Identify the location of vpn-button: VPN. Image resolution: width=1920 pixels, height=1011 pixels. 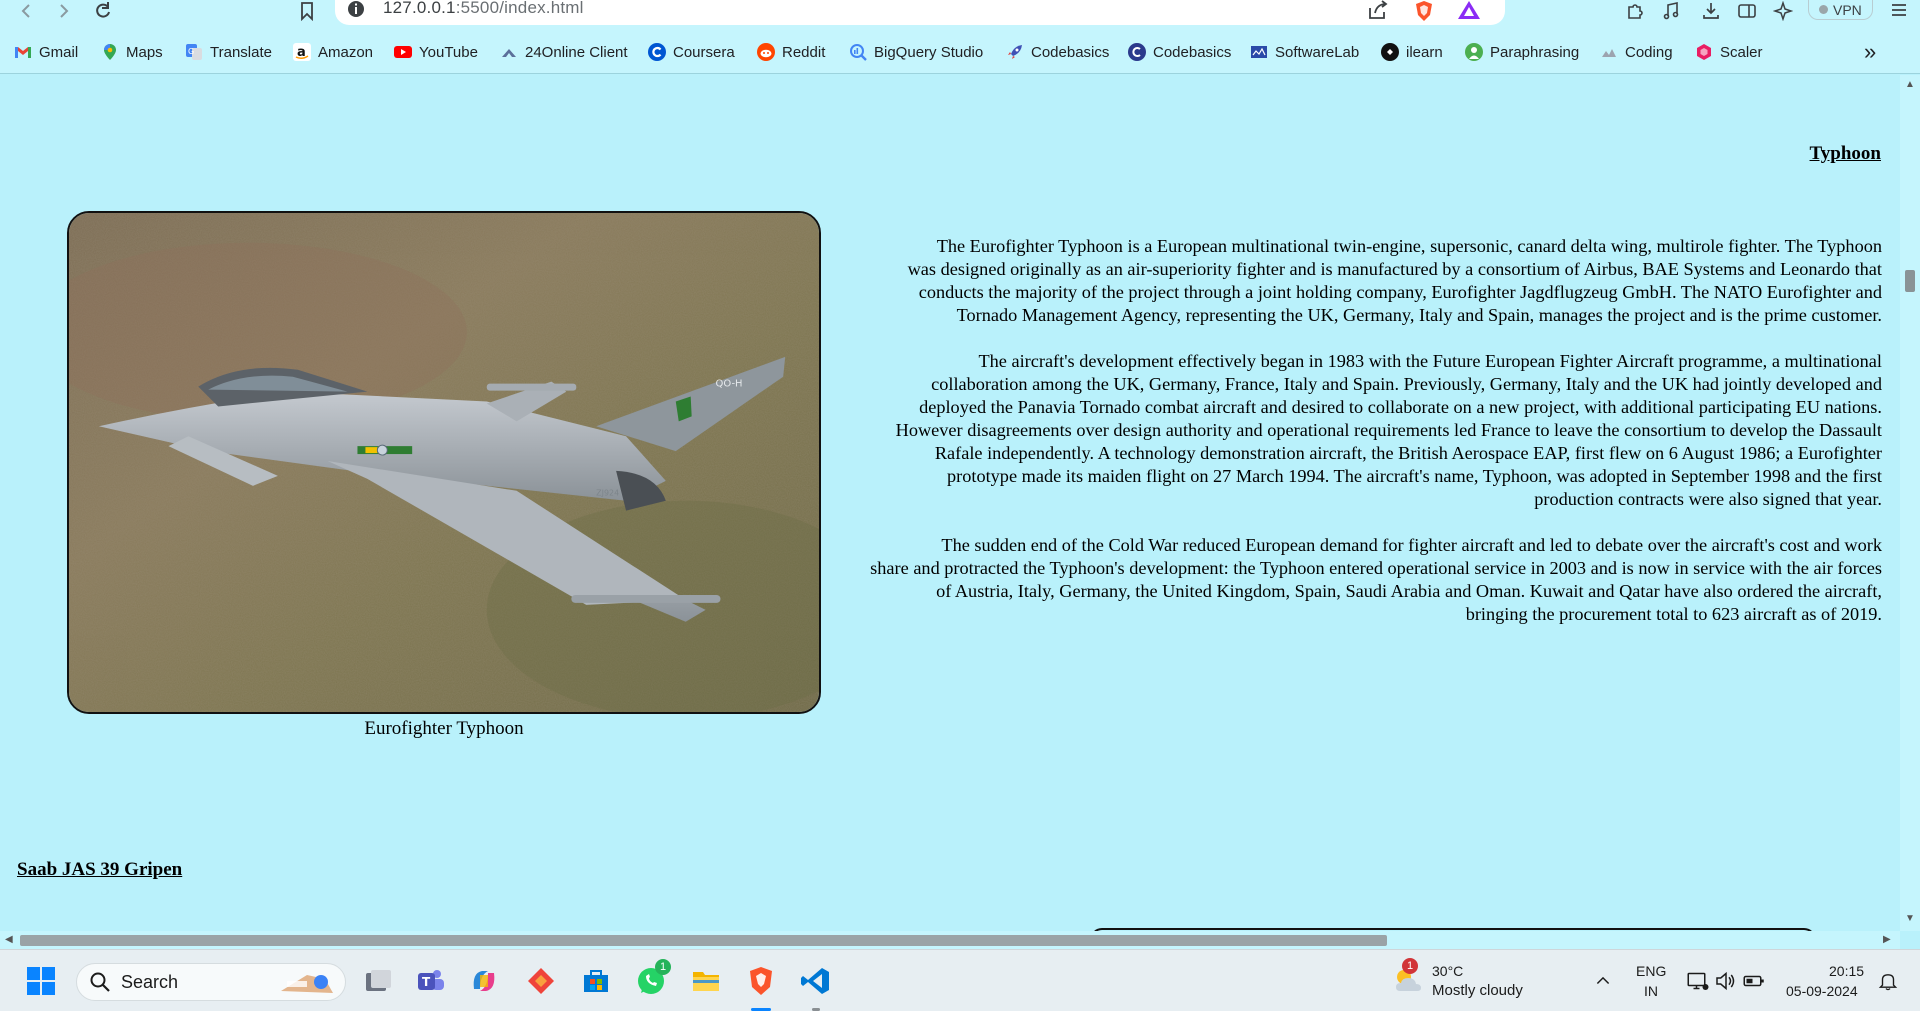
(1840, 10).